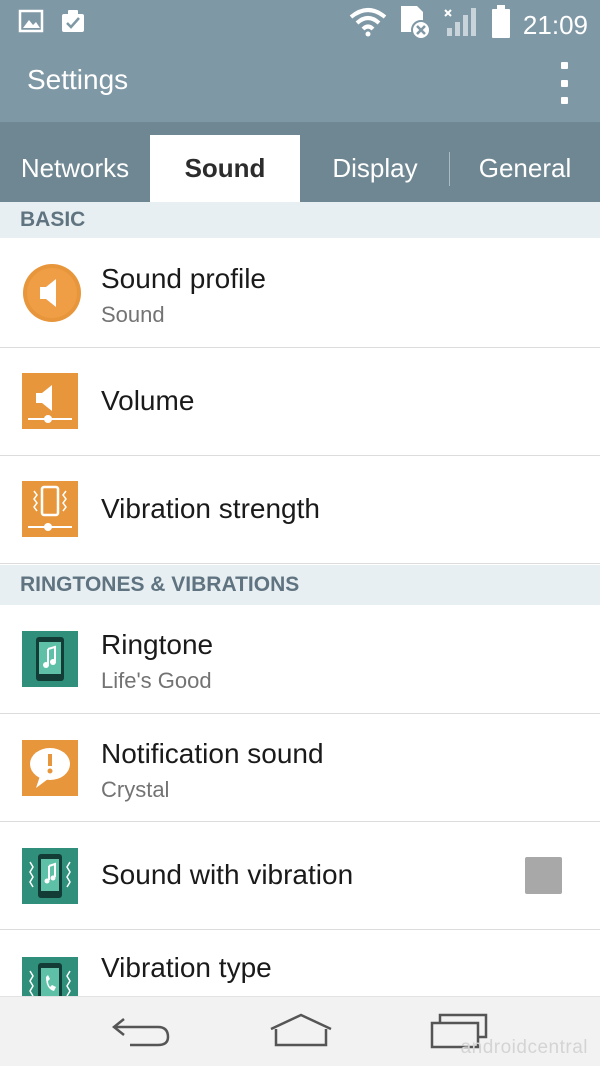 The width and height of the screenshot is (600, 1066). I want to click on item-title: Vibration type, so click(186, 967).